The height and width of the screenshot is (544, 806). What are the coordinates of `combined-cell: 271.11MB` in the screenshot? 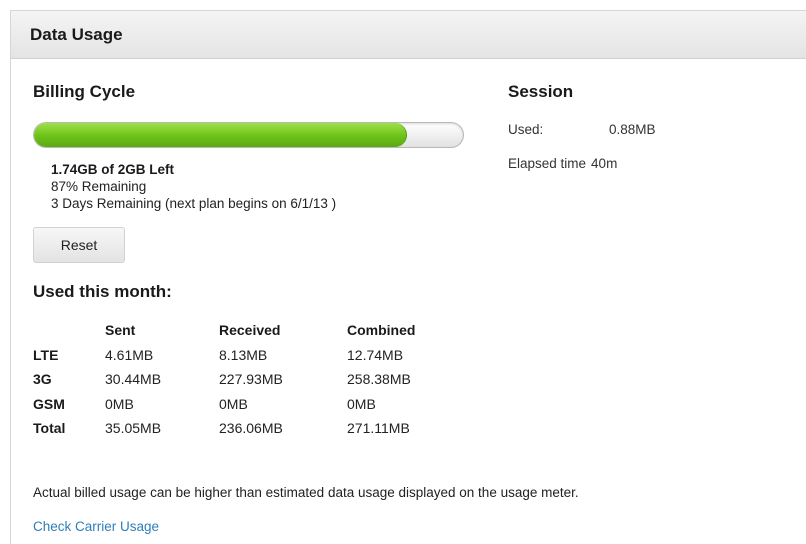 It's located at (378, 428).